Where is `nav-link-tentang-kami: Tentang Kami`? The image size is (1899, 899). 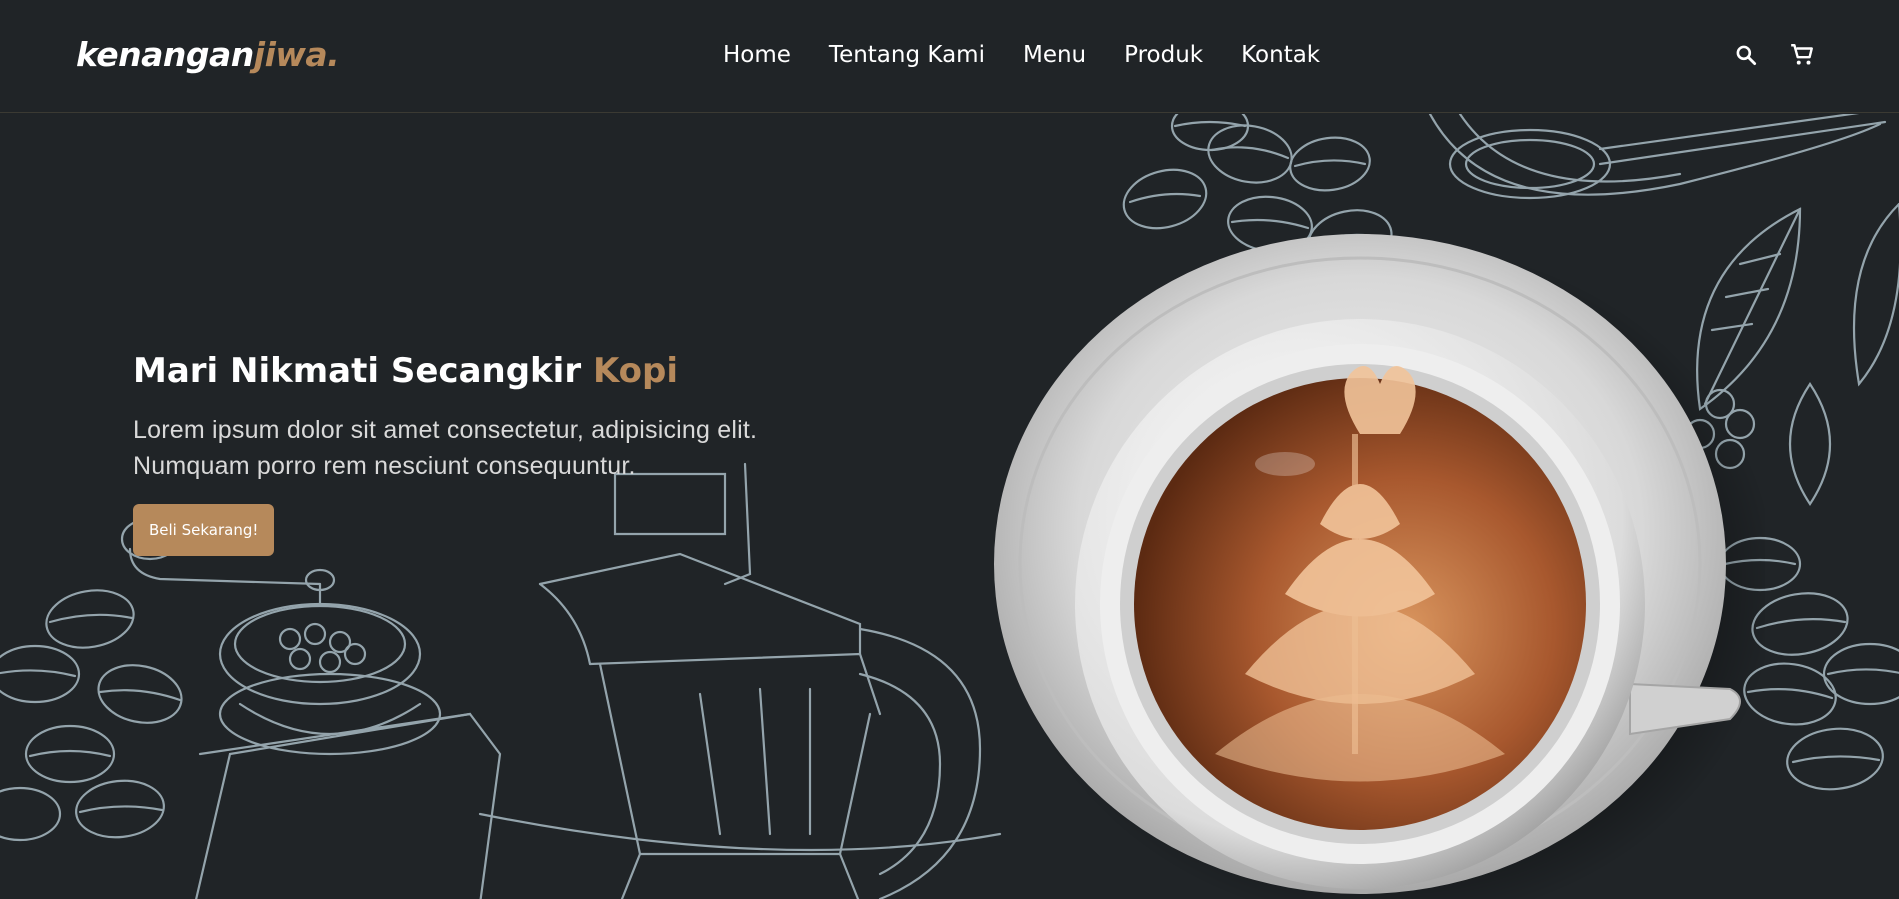
nav-link-tentang-kami: Tentang Kami is located at coordinates (907, 55).